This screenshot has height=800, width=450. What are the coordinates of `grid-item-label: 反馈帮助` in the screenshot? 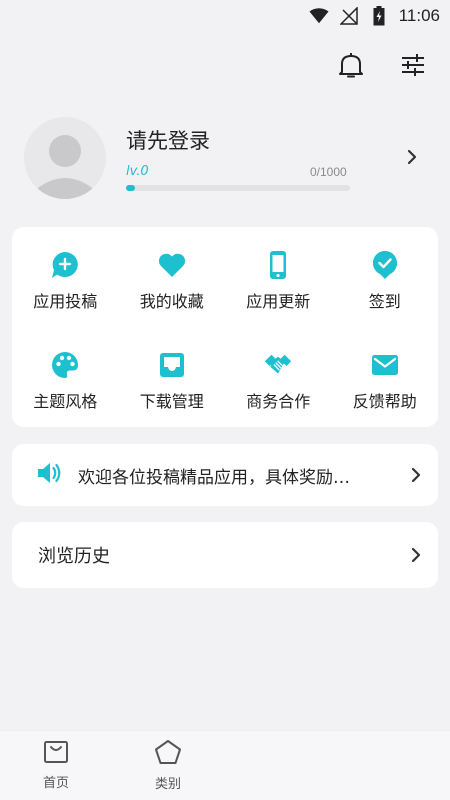 It's located at (384, 401).